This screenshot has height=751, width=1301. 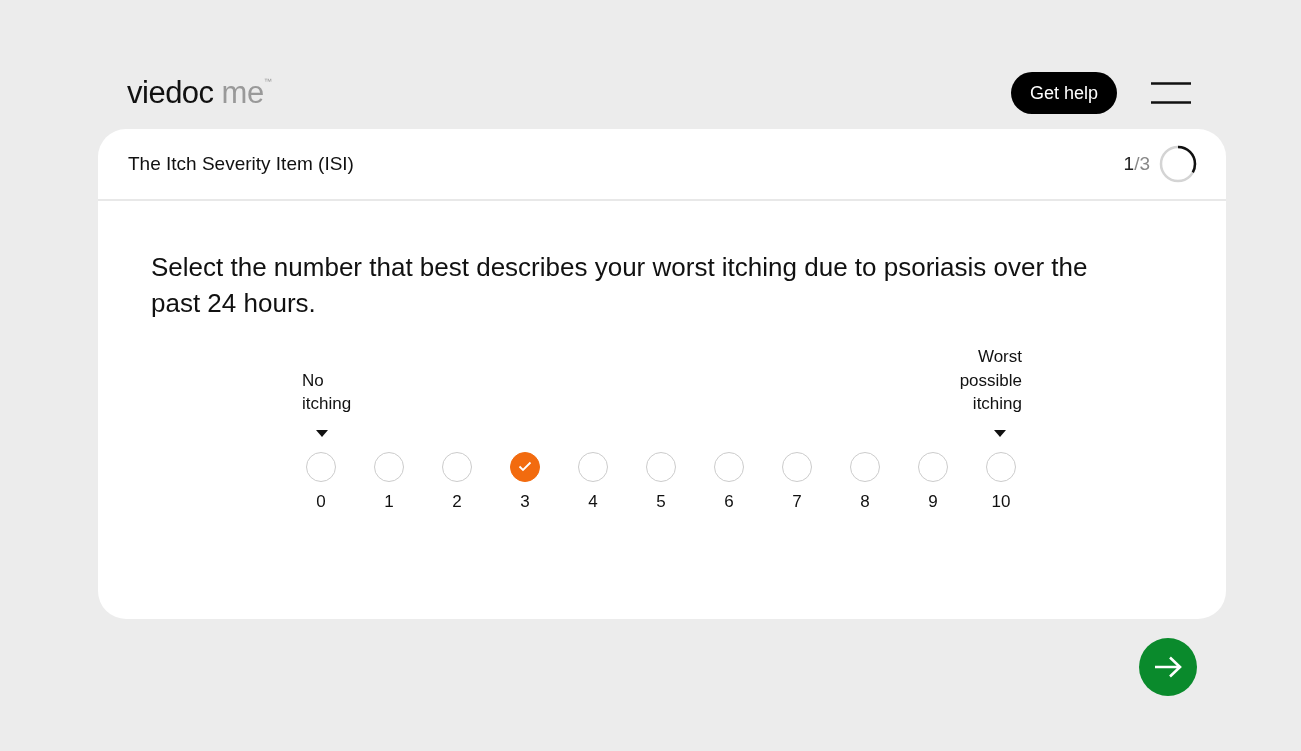 What do you see at coordinates (1136, 164) in the screenshot?
I see `page-counter: 1/3` at bounding box center [1136, 164].